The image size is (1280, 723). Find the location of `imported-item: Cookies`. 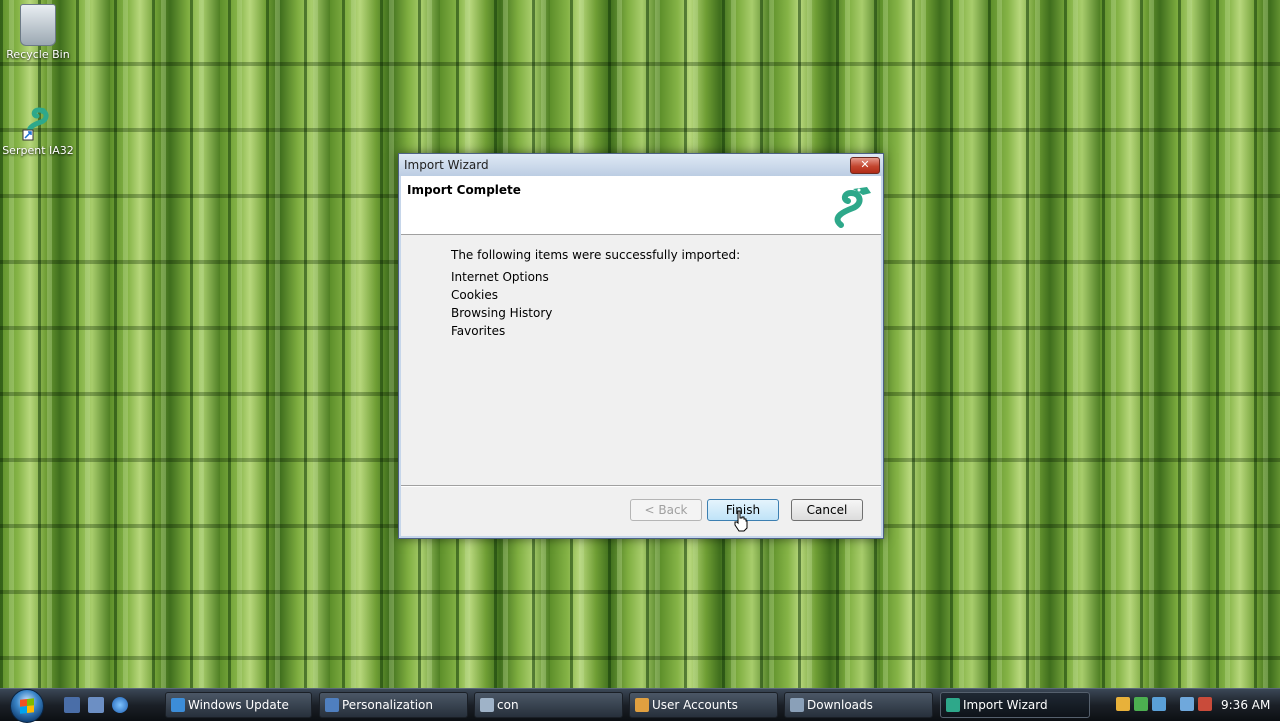

imported-item: Cookies is located at coordinates (474, 295).